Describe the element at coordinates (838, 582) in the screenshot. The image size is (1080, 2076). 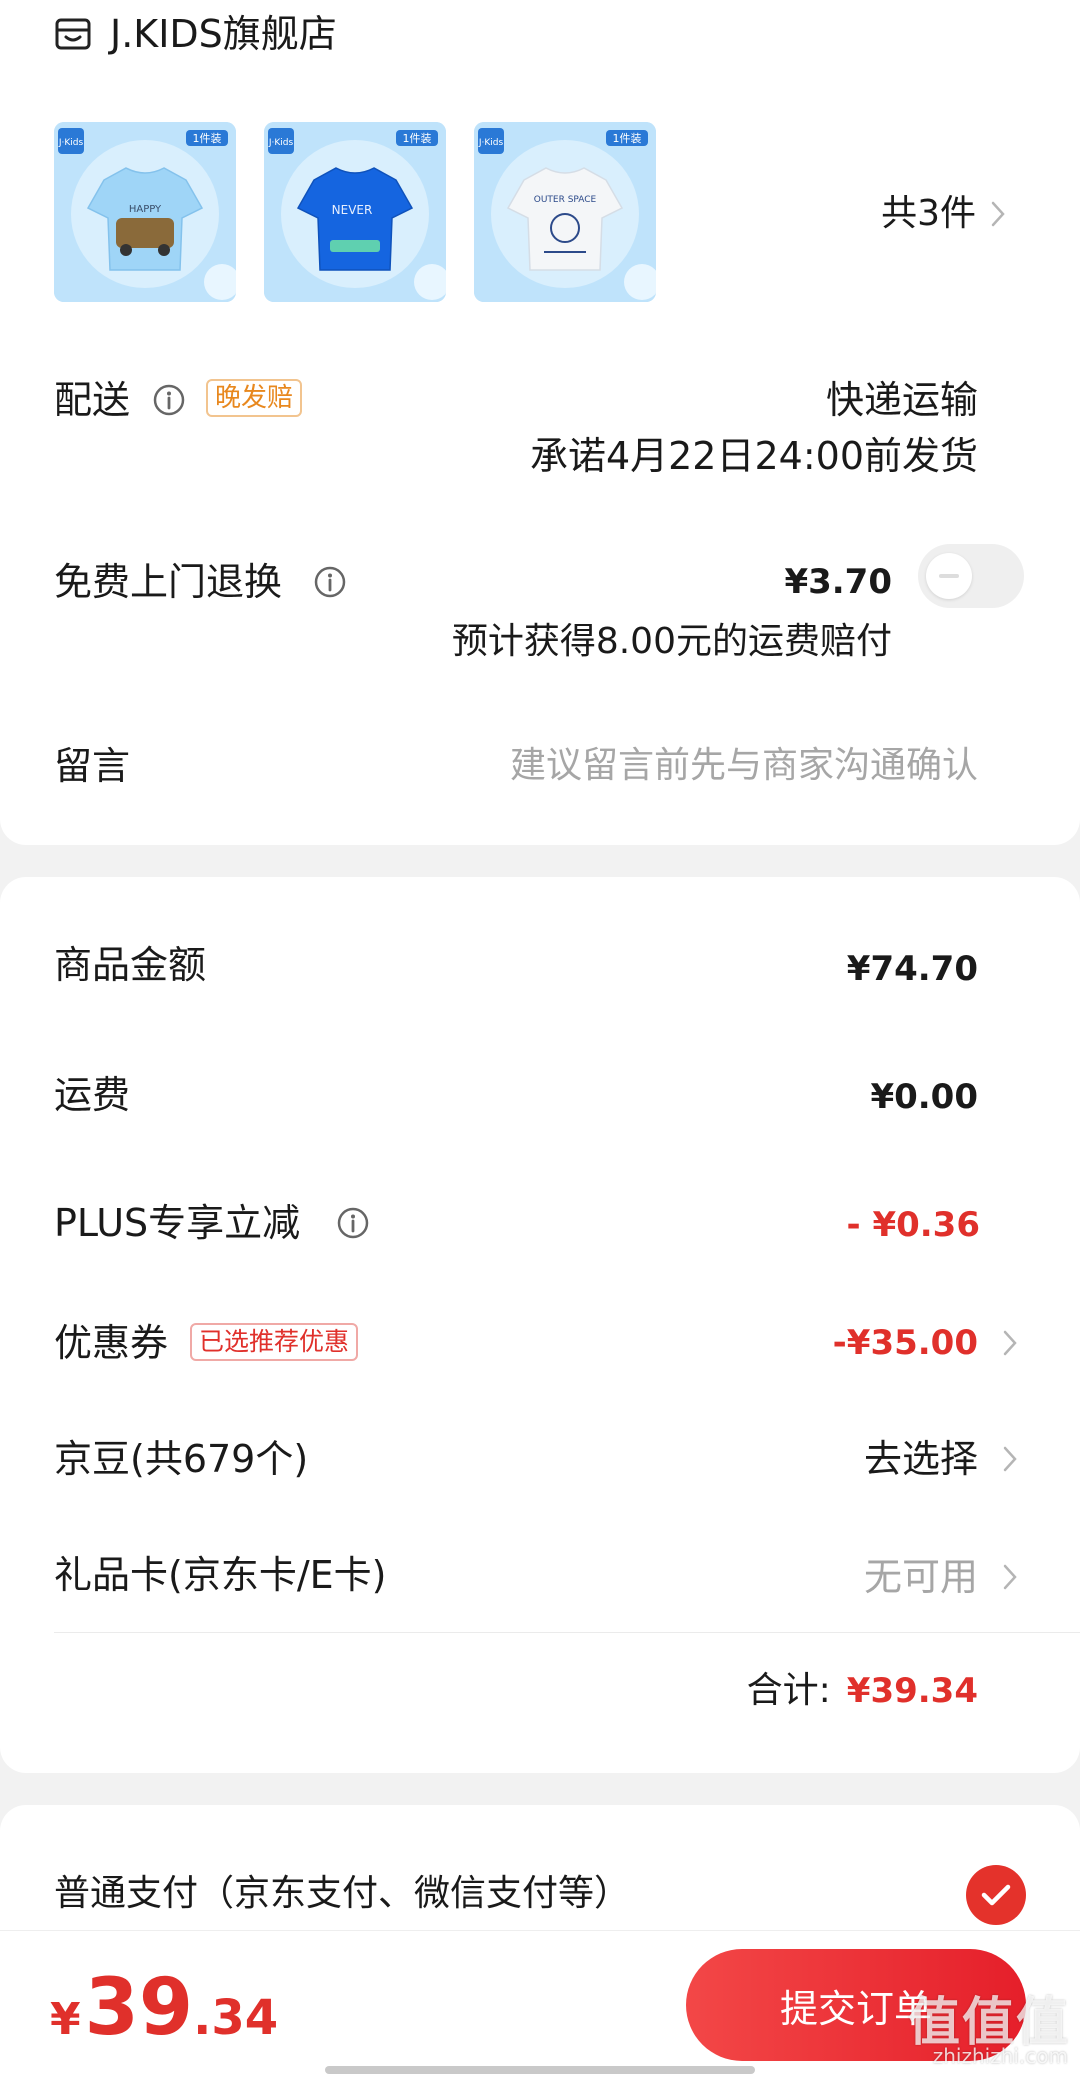
I see `return-service-price: ¥3.70` at that location.